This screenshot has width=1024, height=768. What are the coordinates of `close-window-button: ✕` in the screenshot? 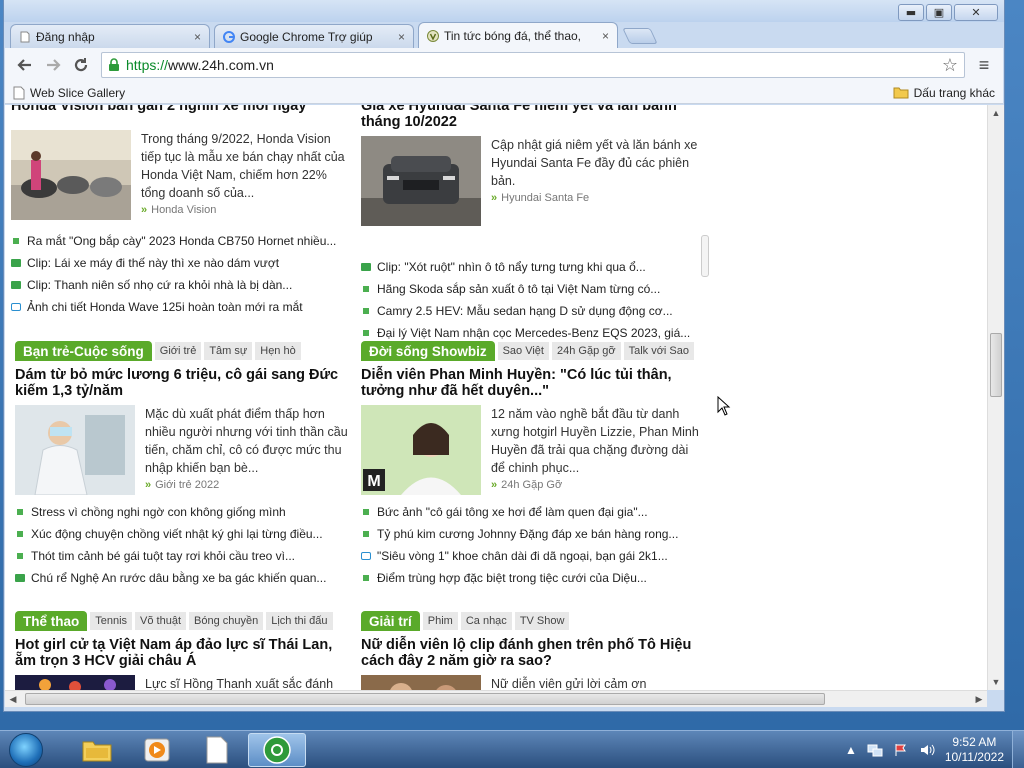 It's located at (976, 12).